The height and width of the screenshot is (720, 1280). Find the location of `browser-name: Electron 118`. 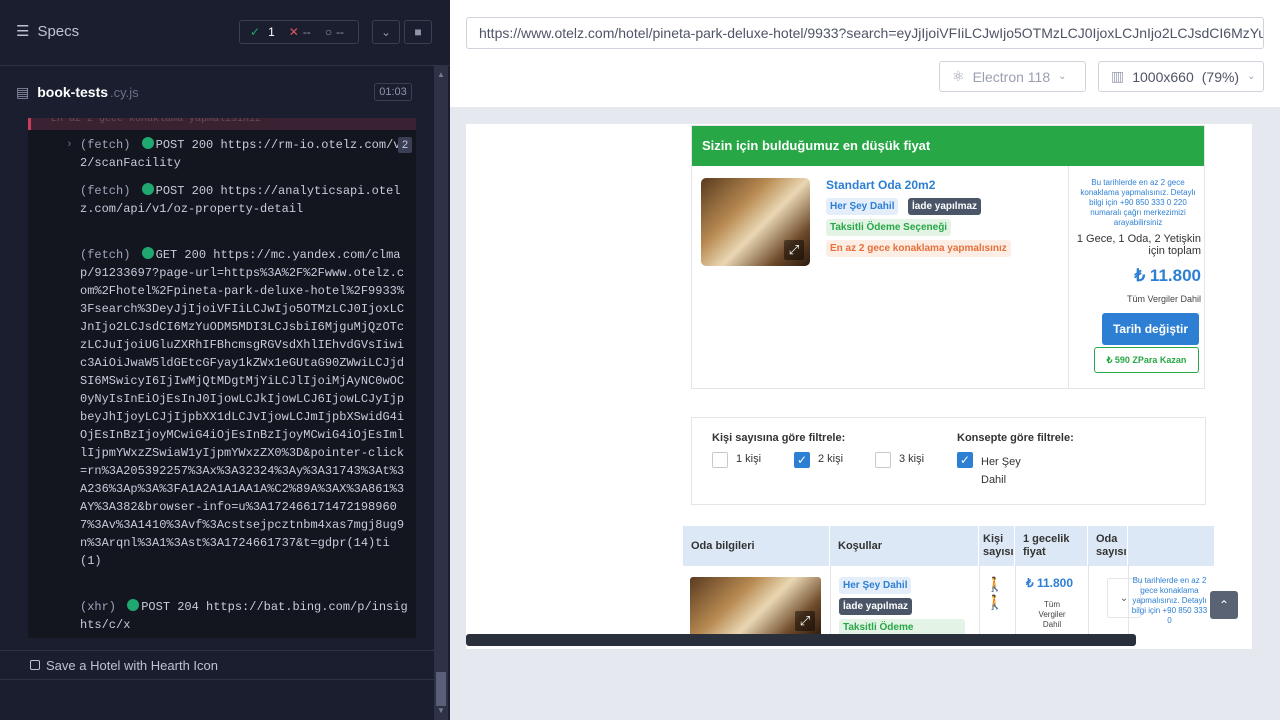

browser-name: Electron 118 is located at coordinates (1011, 76).